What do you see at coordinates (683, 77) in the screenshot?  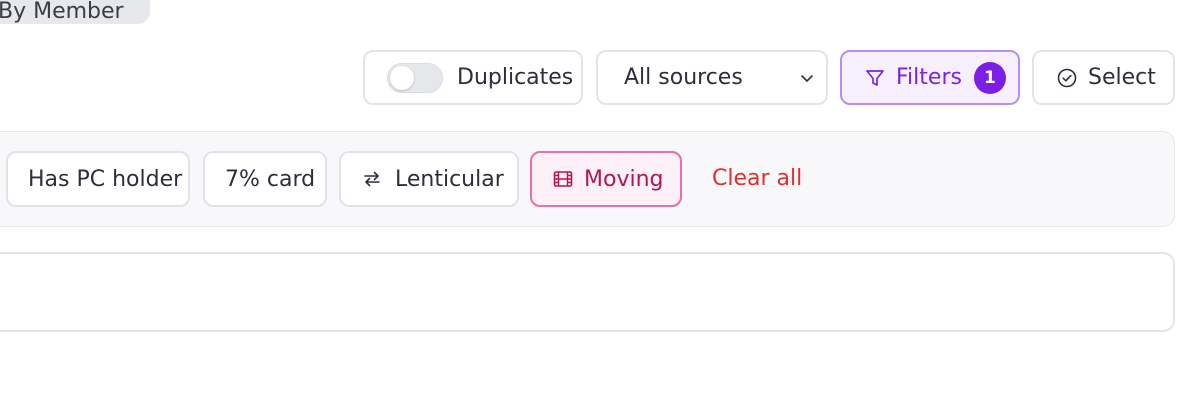 I see `sources-selected-value: All sources` at bounding box center [683, 77].